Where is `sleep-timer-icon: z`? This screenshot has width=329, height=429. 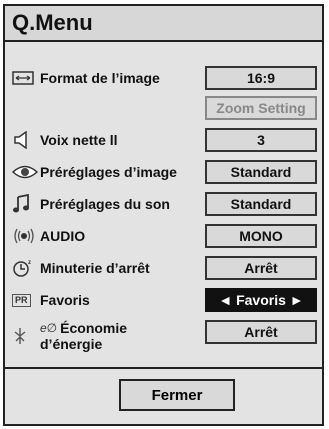
sleep-timer-icon: z is located at coordinates (26, 268).